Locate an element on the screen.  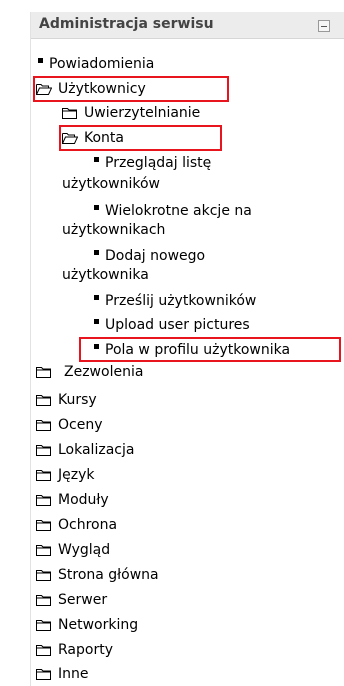
tree-item-uwierzytelnianie: Uwierzytelnianie is located at coordinates (131, 113).